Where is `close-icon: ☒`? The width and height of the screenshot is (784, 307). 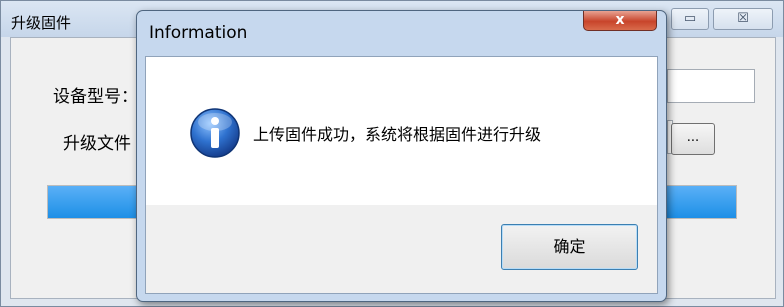
close-icon: ☒ is located at coordinates (743, 18).